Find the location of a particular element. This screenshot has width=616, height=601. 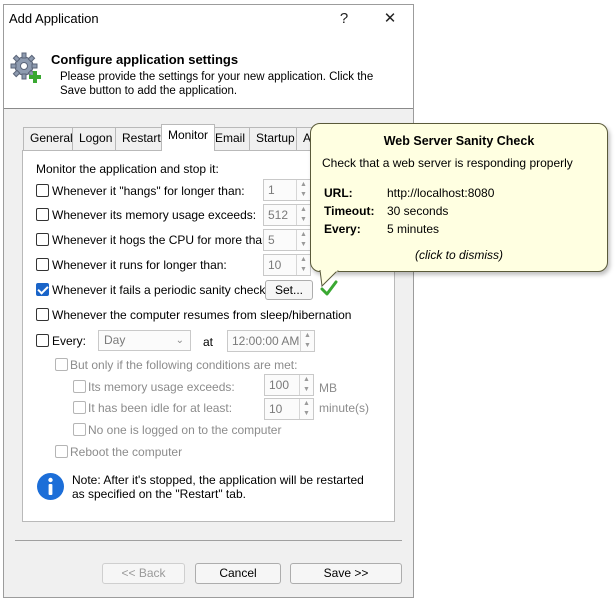

tooltip-every-value: 5 minutes is located at coordinates (413, 229).